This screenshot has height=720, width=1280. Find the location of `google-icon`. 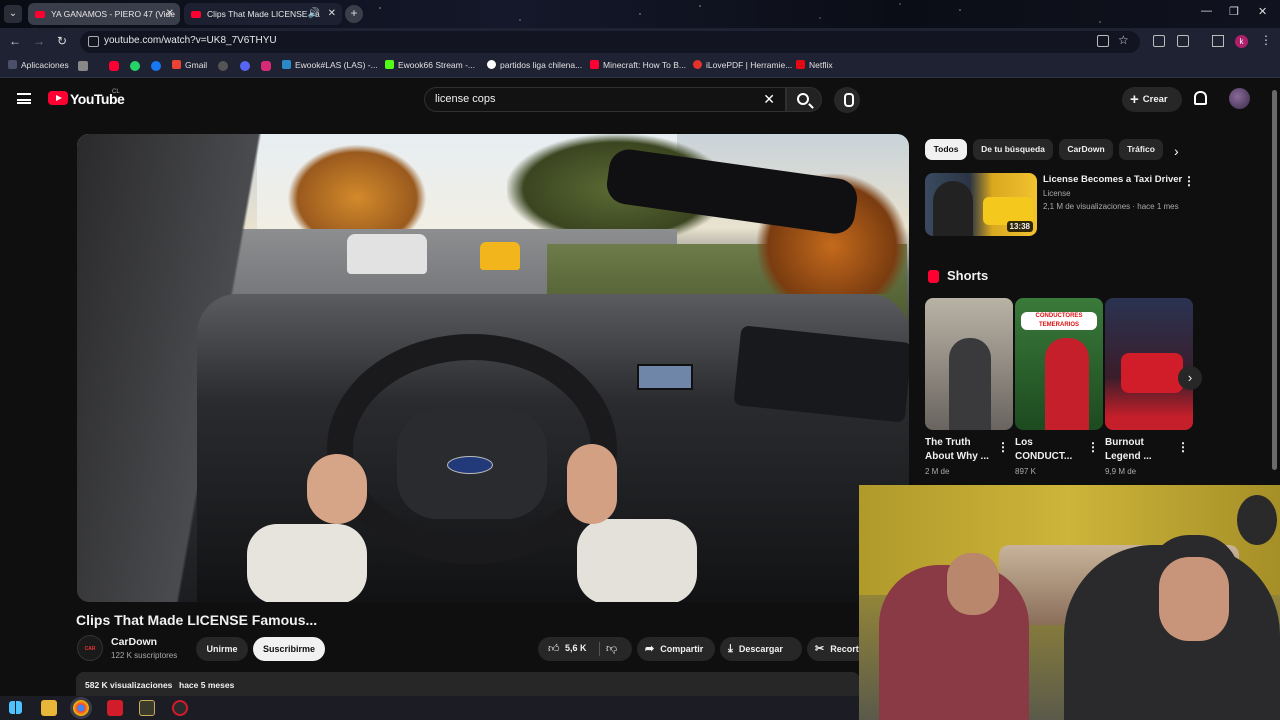

google-icon is located at coordinates (491, 64).